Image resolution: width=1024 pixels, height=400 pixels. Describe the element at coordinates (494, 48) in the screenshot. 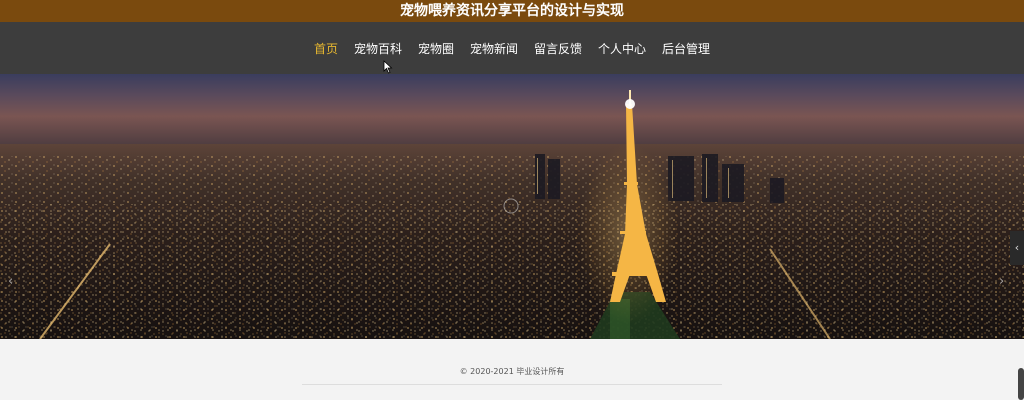

I see `nav-item-pet-news: 宠物新闻` at that location.